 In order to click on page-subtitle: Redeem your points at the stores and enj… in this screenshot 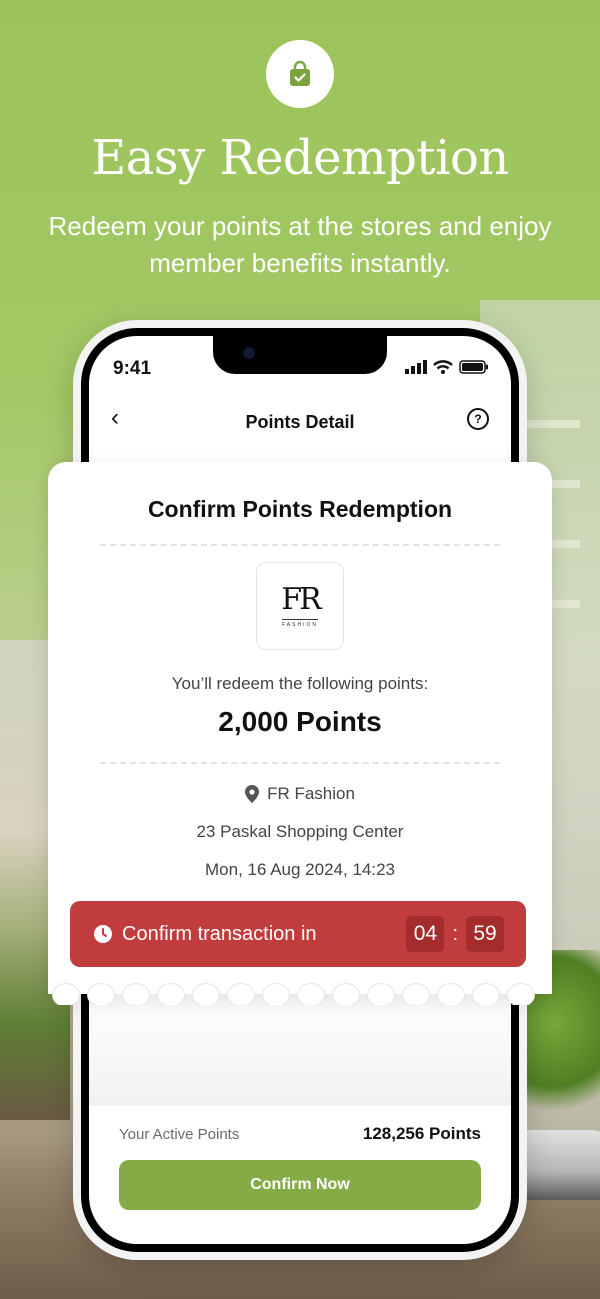, I will do `click(300, 244)`.